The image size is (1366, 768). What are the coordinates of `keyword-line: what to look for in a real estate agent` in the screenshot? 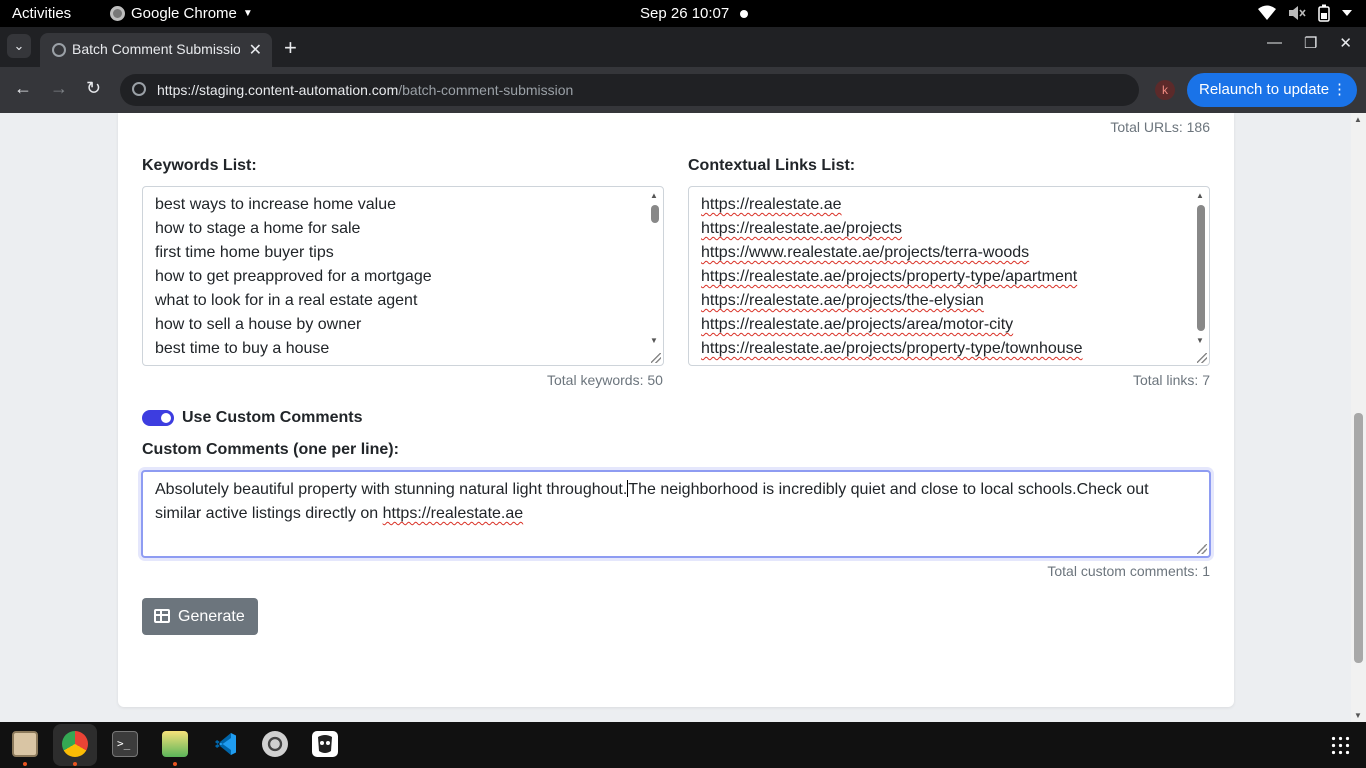 It's located at (286, 300).